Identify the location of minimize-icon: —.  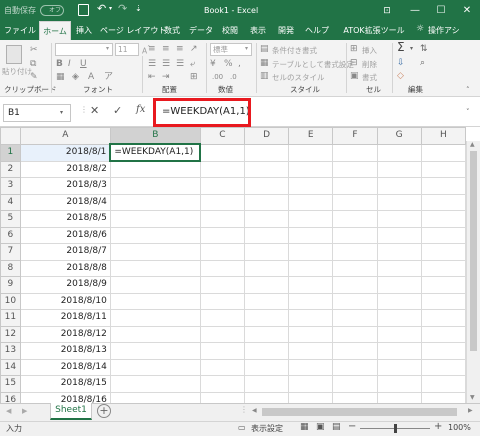
(415, 10).